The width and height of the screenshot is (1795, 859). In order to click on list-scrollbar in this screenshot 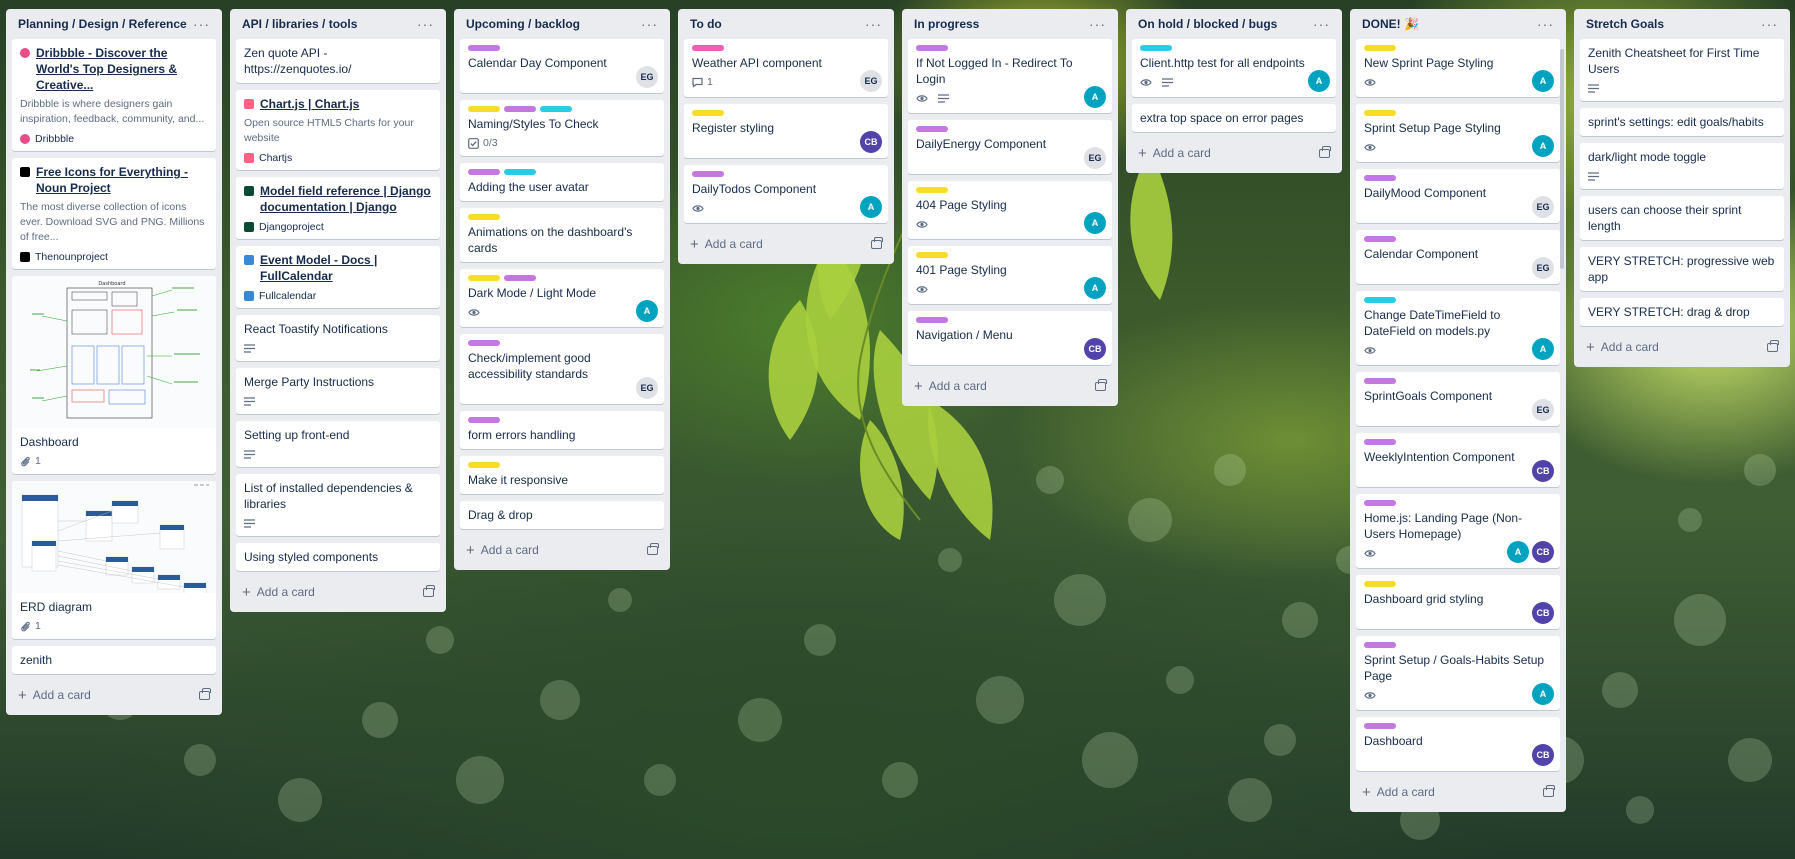, I will do `click(1562, 159)`.